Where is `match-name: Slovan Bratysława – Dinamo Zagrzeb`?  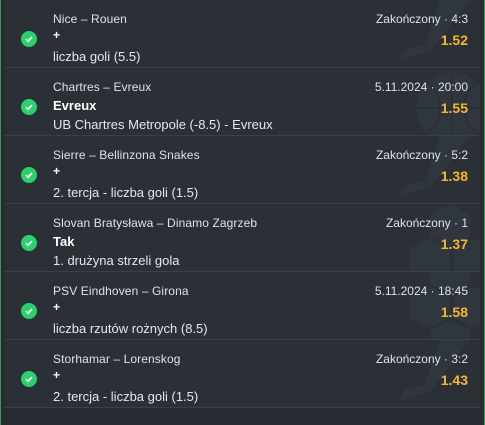
match-name: Slovan Bratysława – Dinamo Zagrzeb is located at coordinates (155, 223).